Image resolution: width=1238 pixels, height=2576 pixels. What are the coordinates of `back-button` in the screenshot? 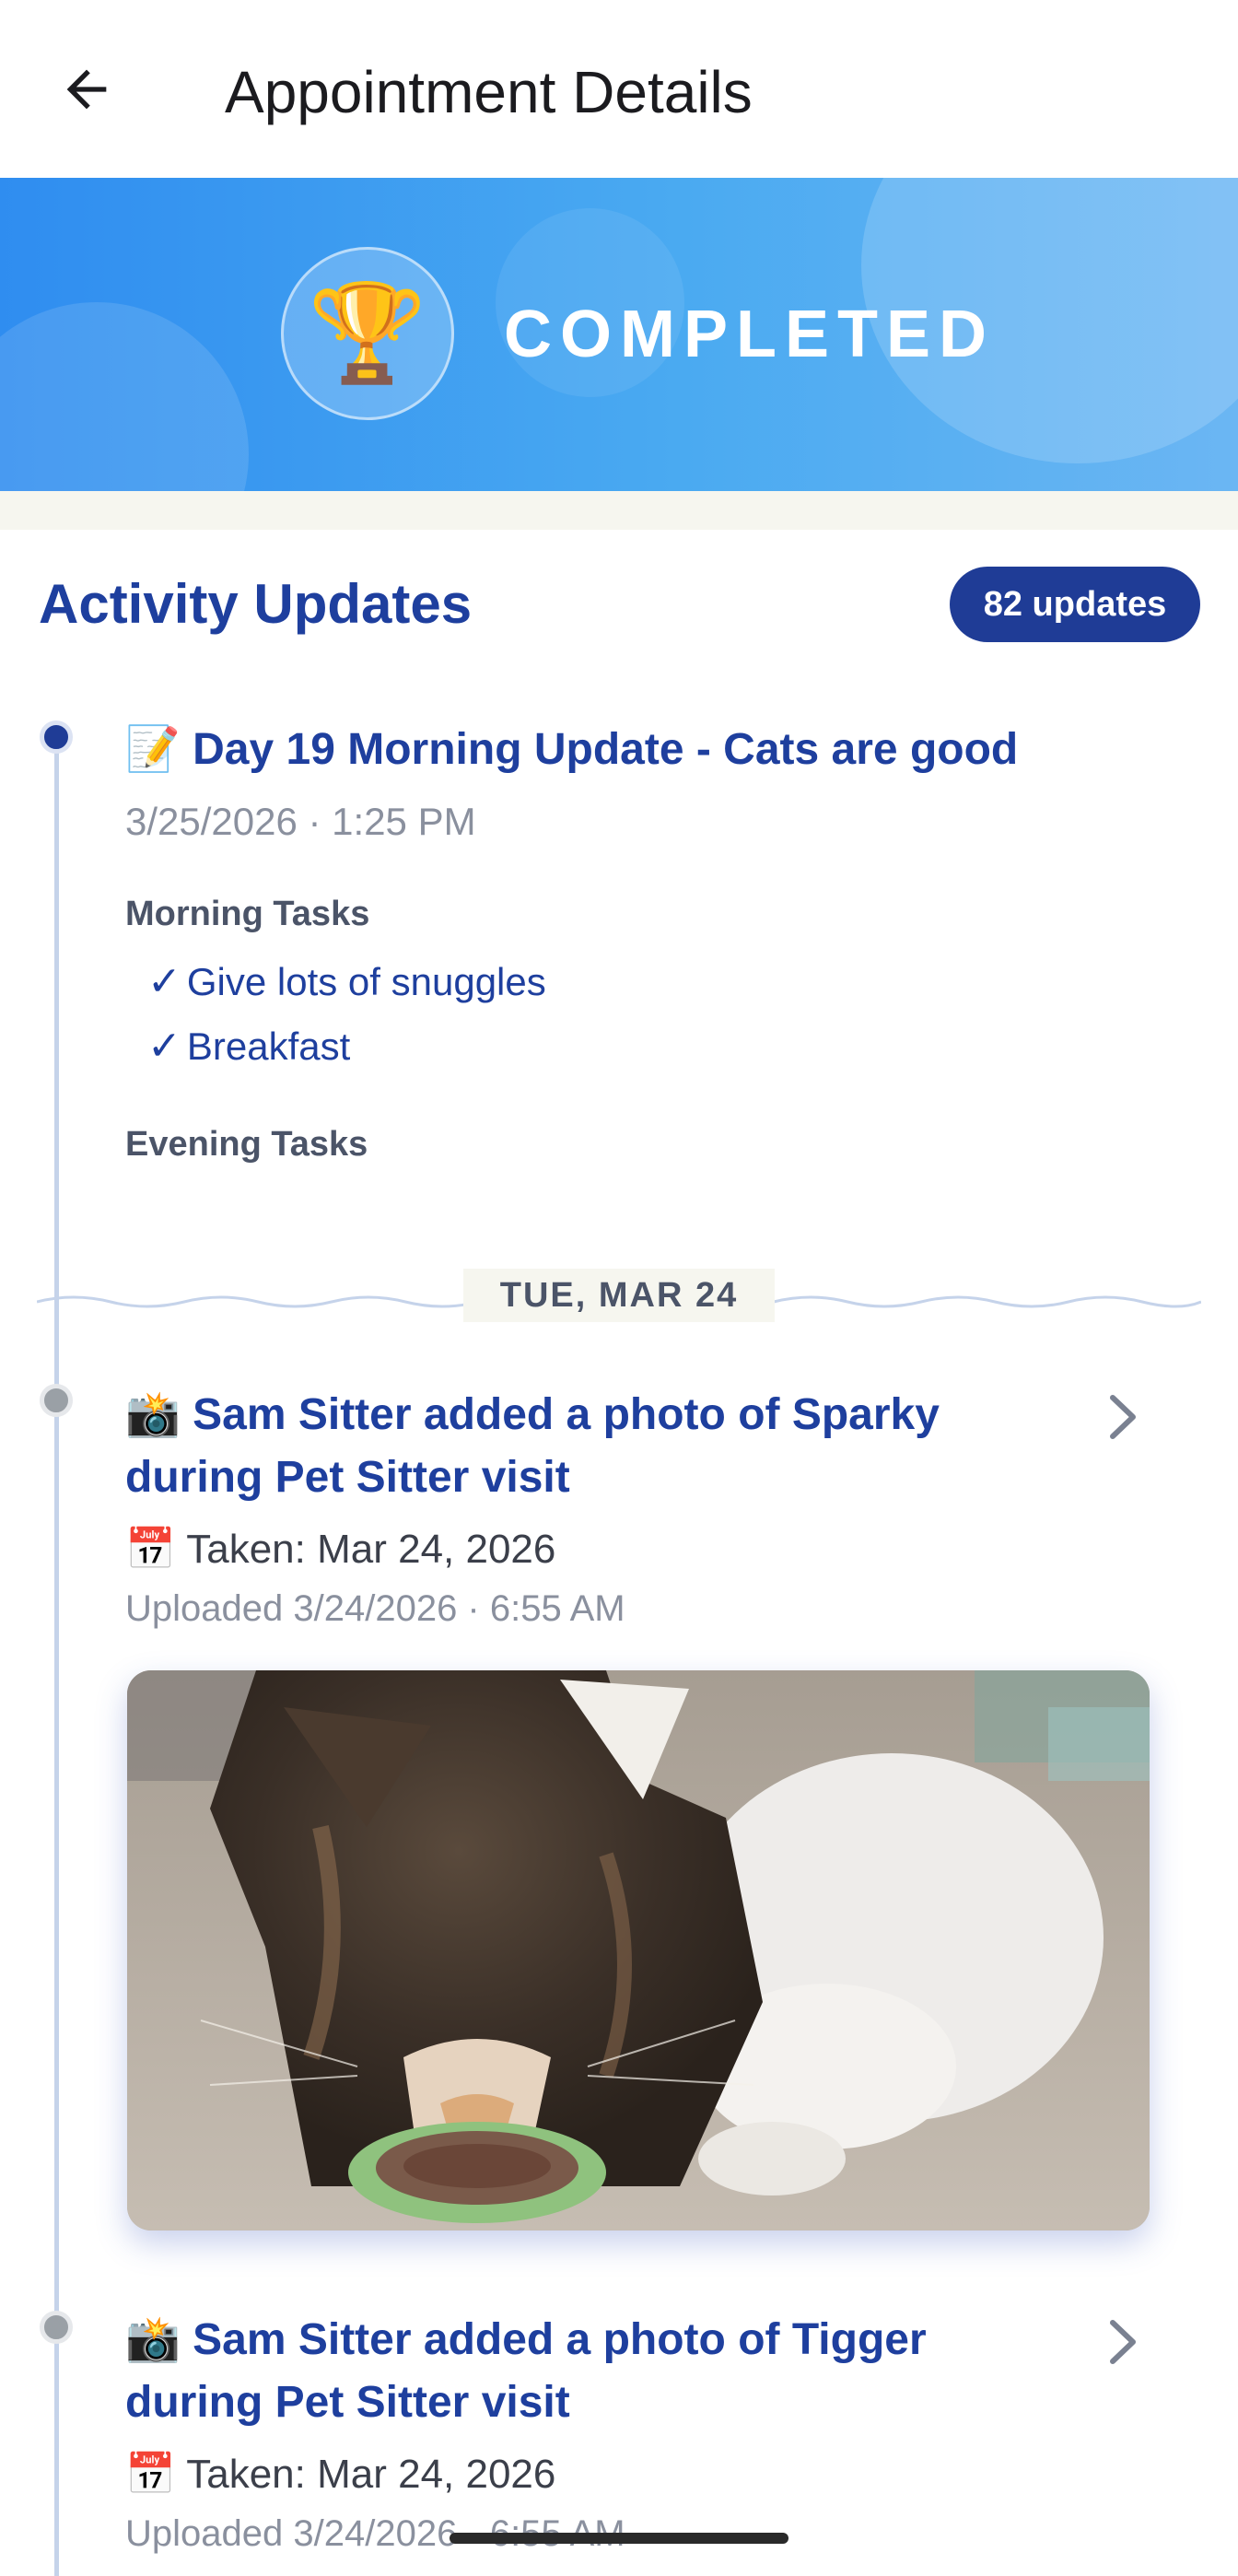 It's located at (86, 89).